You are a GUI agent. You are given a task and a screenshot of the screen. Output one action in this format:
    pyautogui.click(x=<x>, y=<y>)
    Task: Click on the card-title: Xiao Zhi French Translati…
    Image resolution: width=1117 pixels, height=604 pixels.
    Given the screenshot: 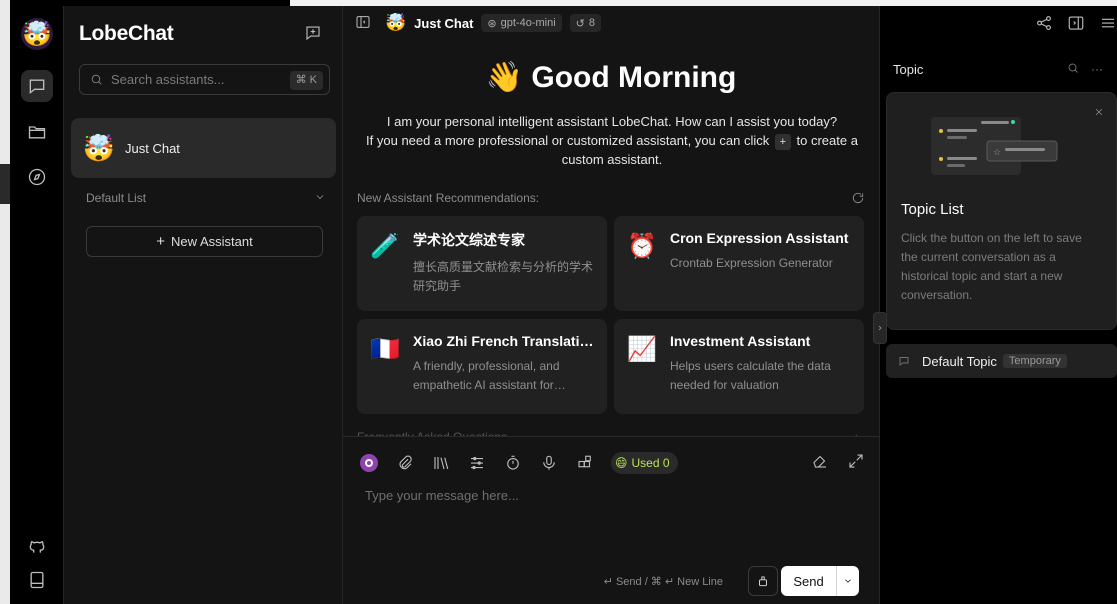 What is the action you would take?
    pyautogui.click(x=503, y=341)
    